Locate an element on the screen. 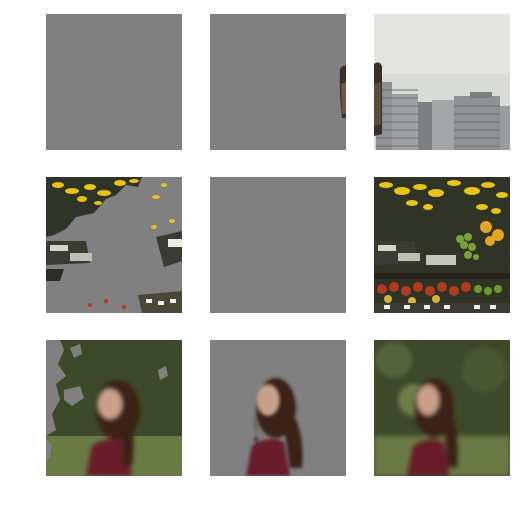  tile-city-original is located at coordinates (442, 82).